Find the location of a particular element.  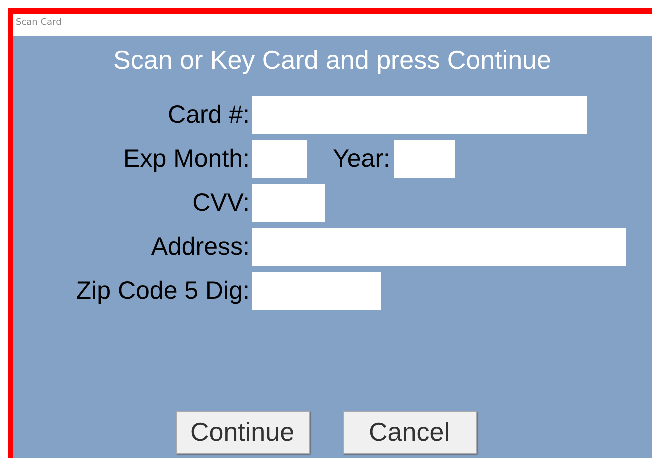

field-label: CVV: is located at coordinates (221, 203).